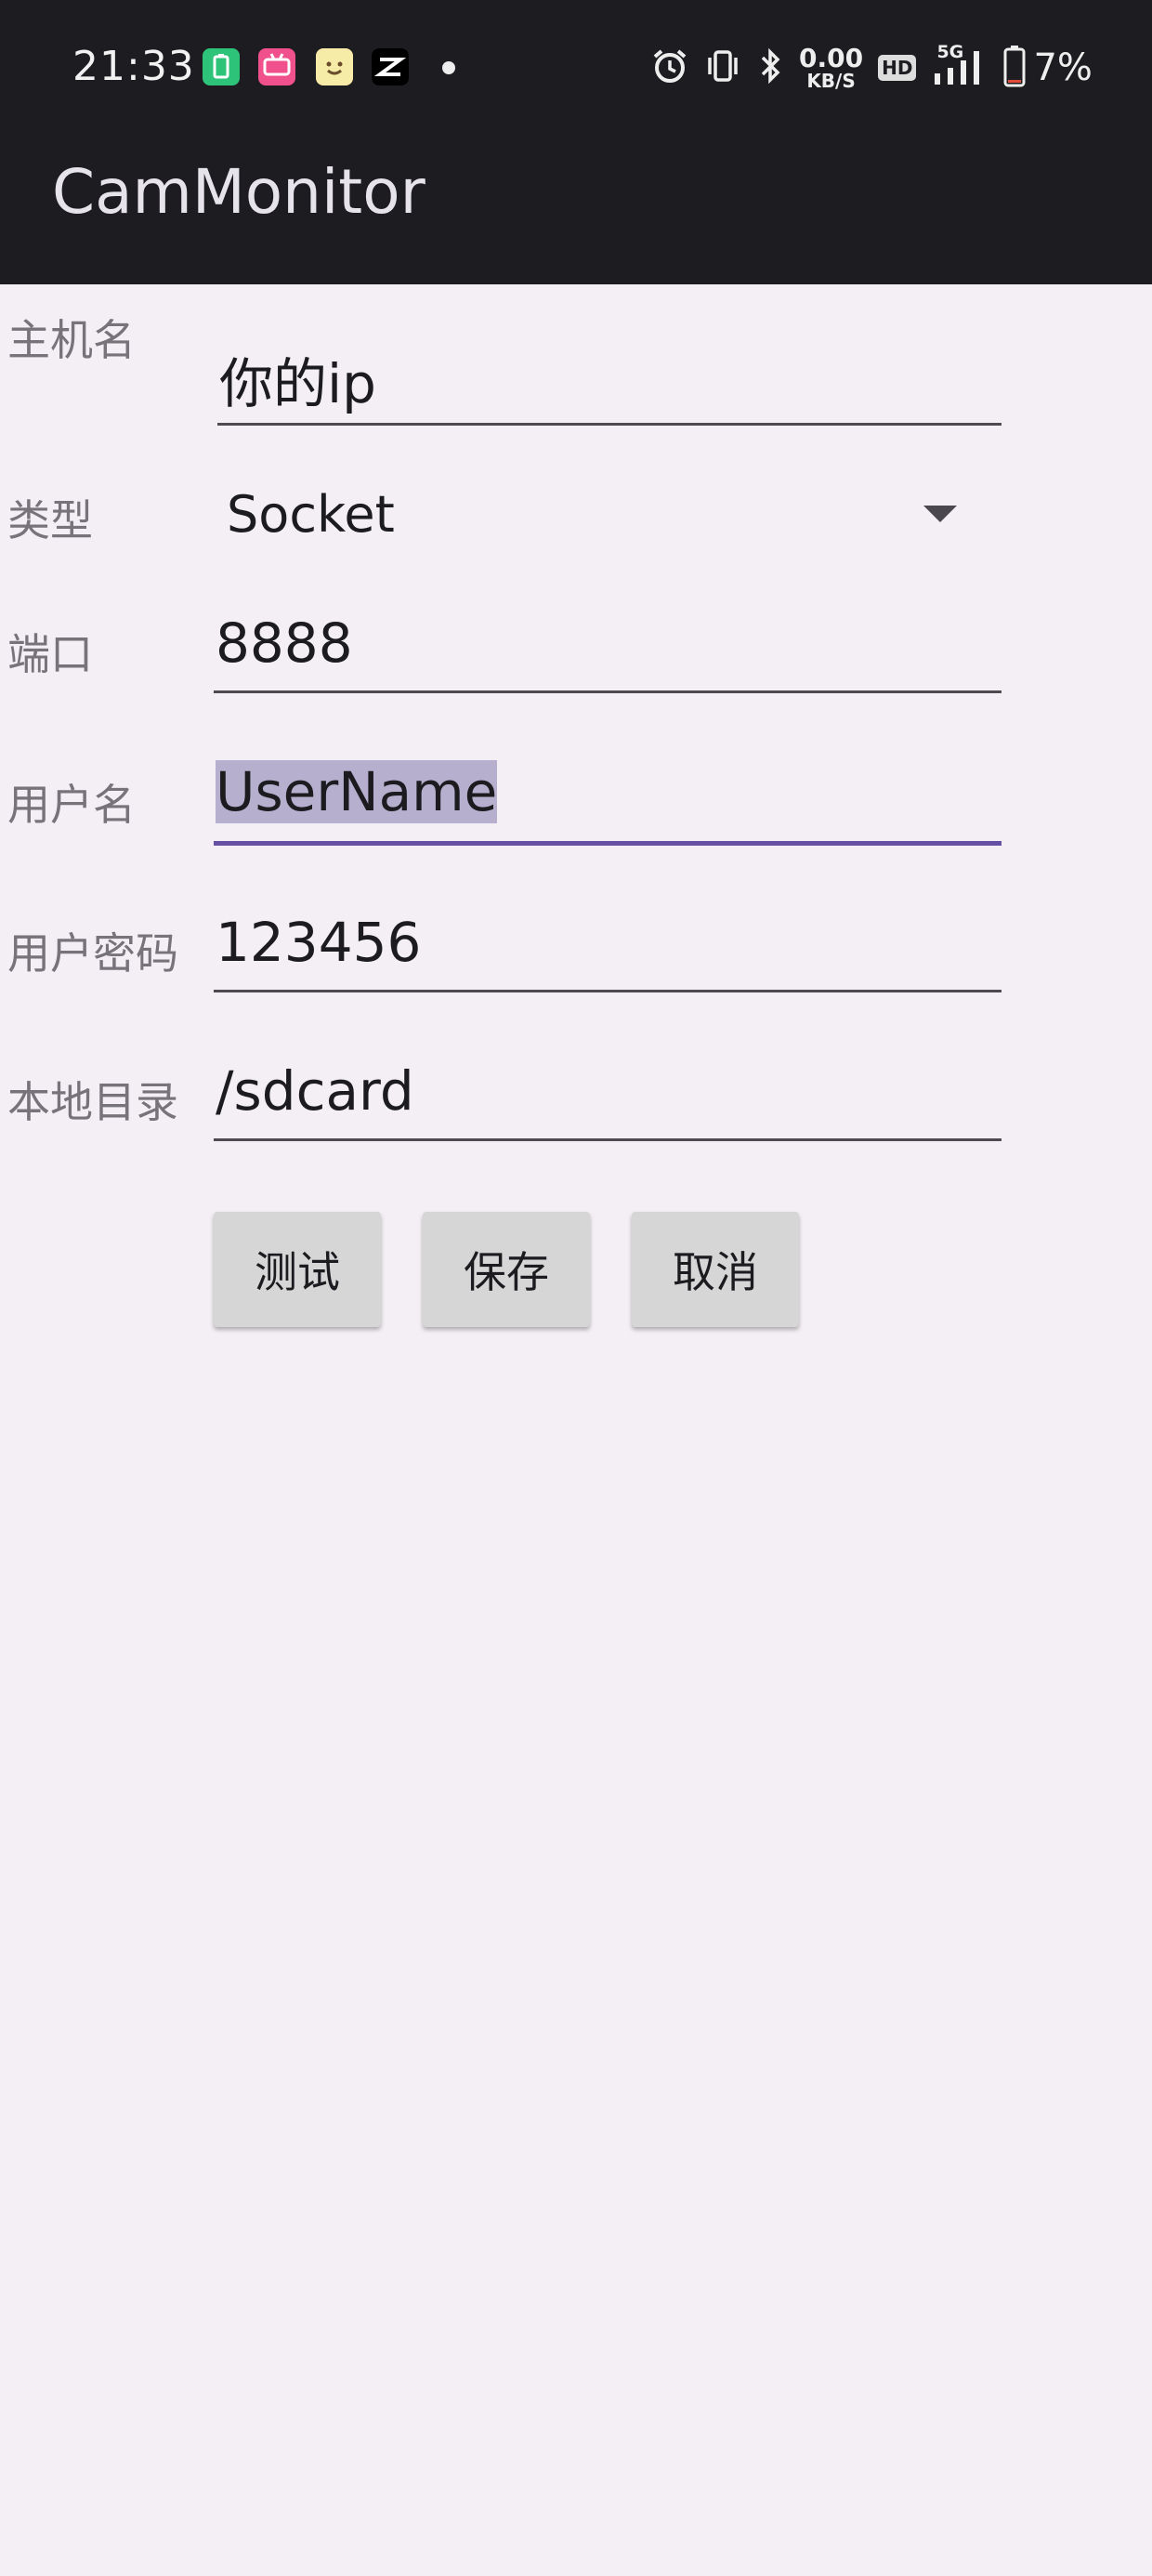 The image size is (1152, 2576). Describe the element at coordinates (71, 340) in the screenshot. I see `host-label: 主机名` at that location.